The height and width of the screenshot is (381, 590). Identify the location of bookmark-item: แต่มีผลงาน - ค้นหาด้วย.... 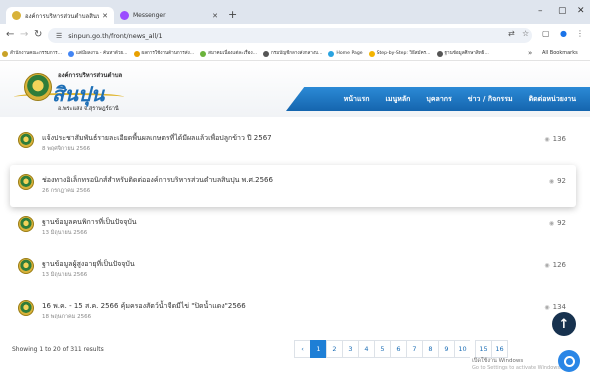
(98, 53).